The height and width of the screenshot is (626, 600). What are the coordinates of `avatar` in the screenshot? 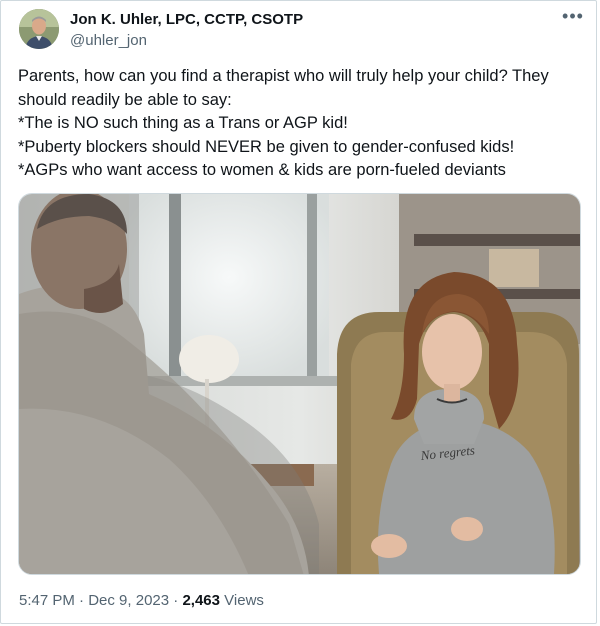 It's located at (39, 29).